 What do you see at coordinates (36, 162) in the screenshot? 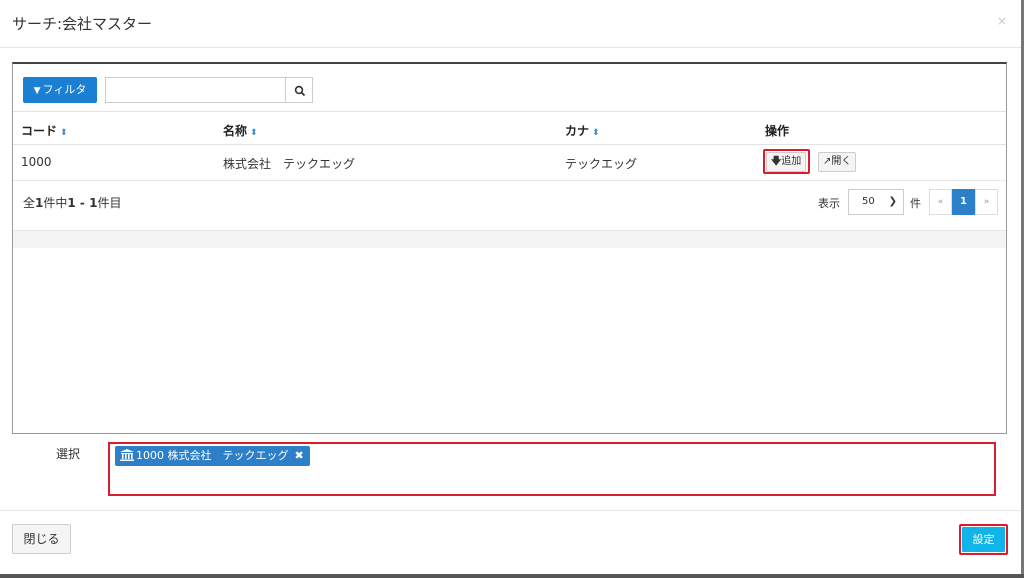
I see `cell-code: 1000` at bounding box center [36, 162].